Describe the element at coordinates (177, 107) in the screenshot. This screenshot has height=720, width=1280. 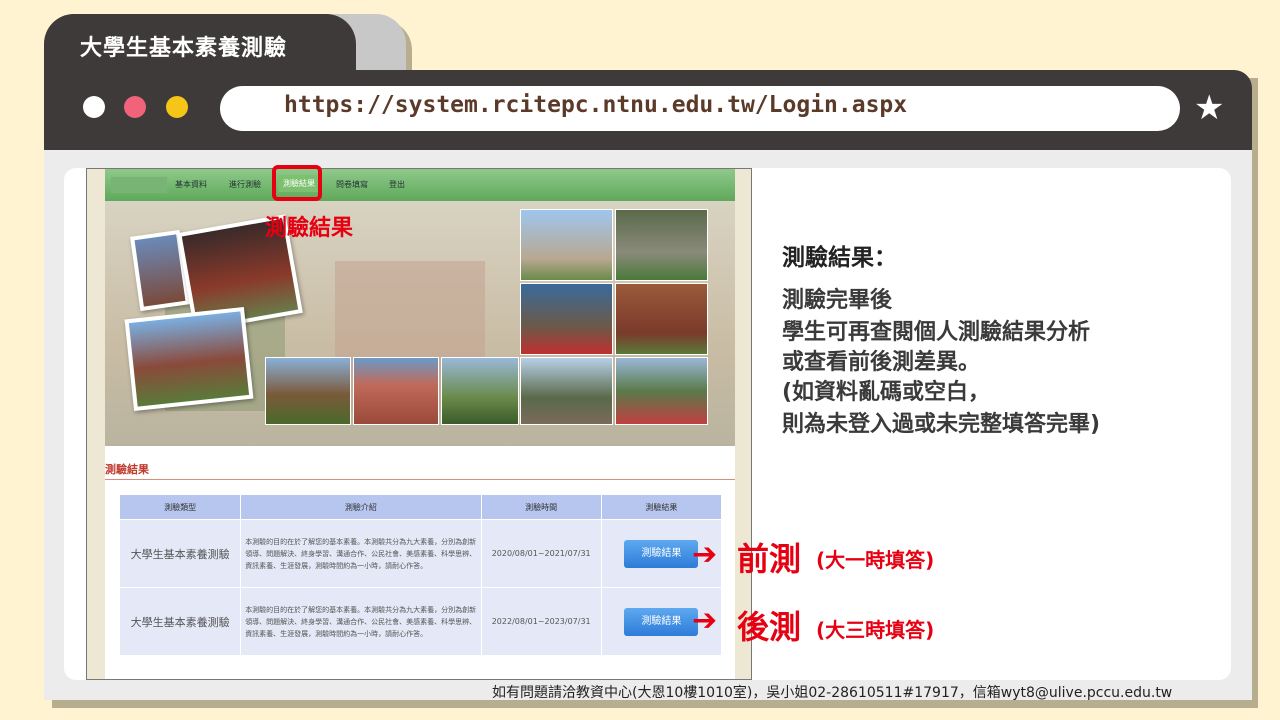
I see `window-dot-yellow` at that location.